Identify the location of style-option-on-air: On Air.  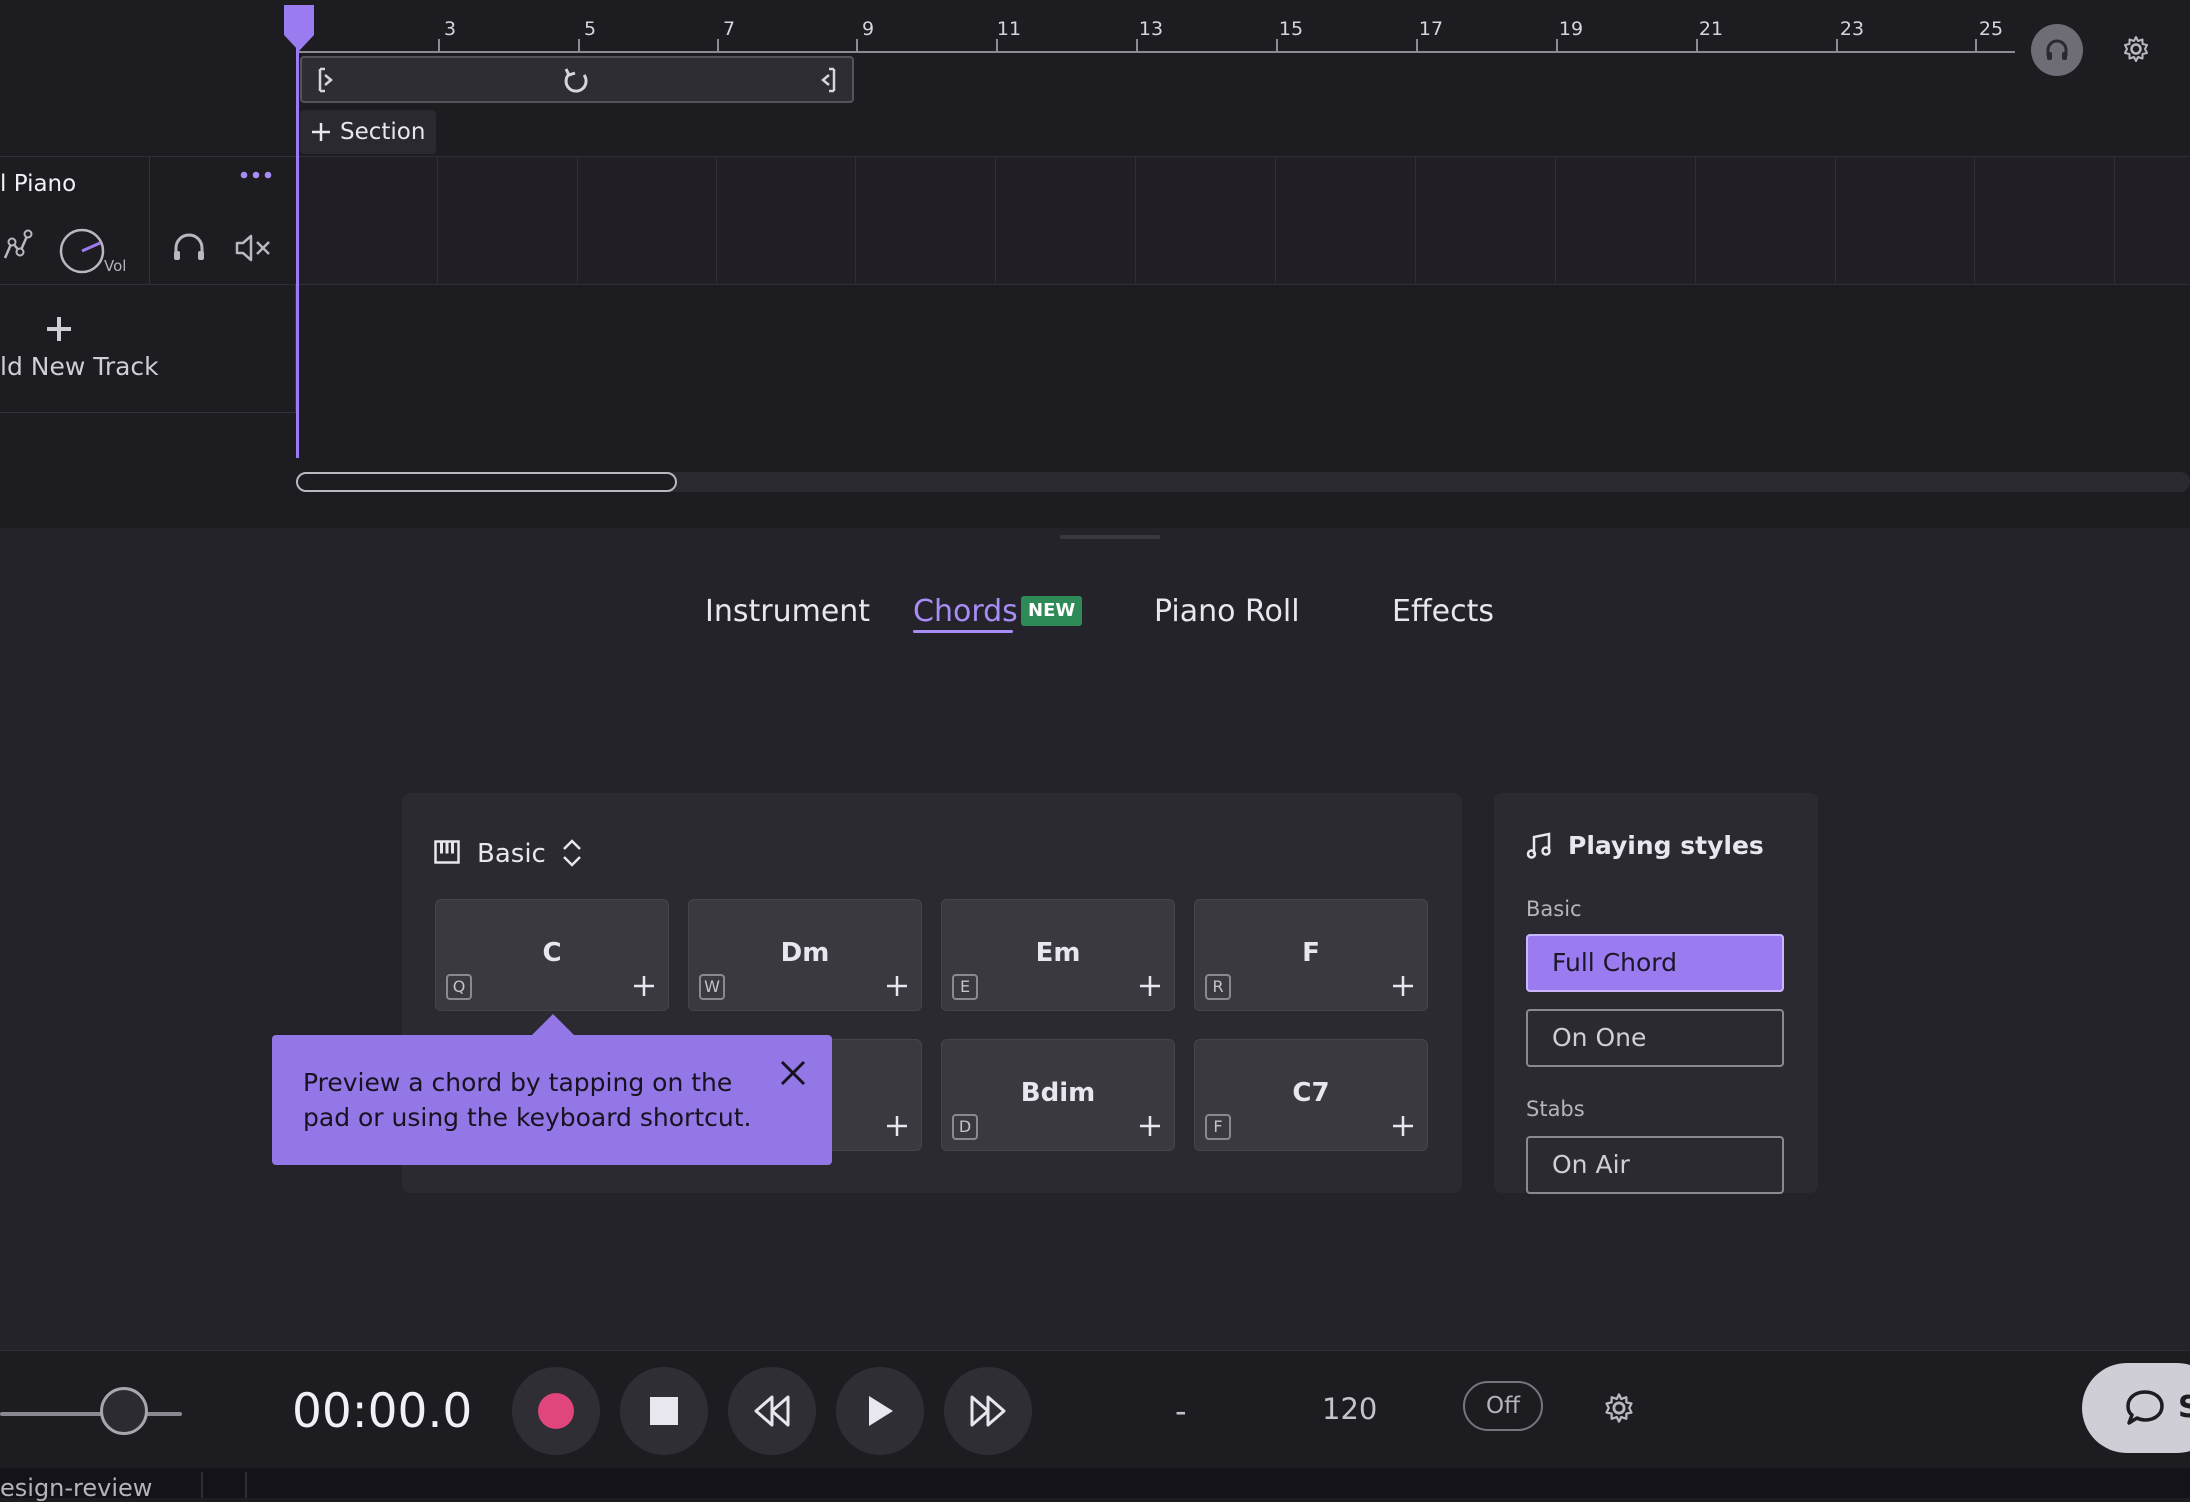
(1655, 1165).